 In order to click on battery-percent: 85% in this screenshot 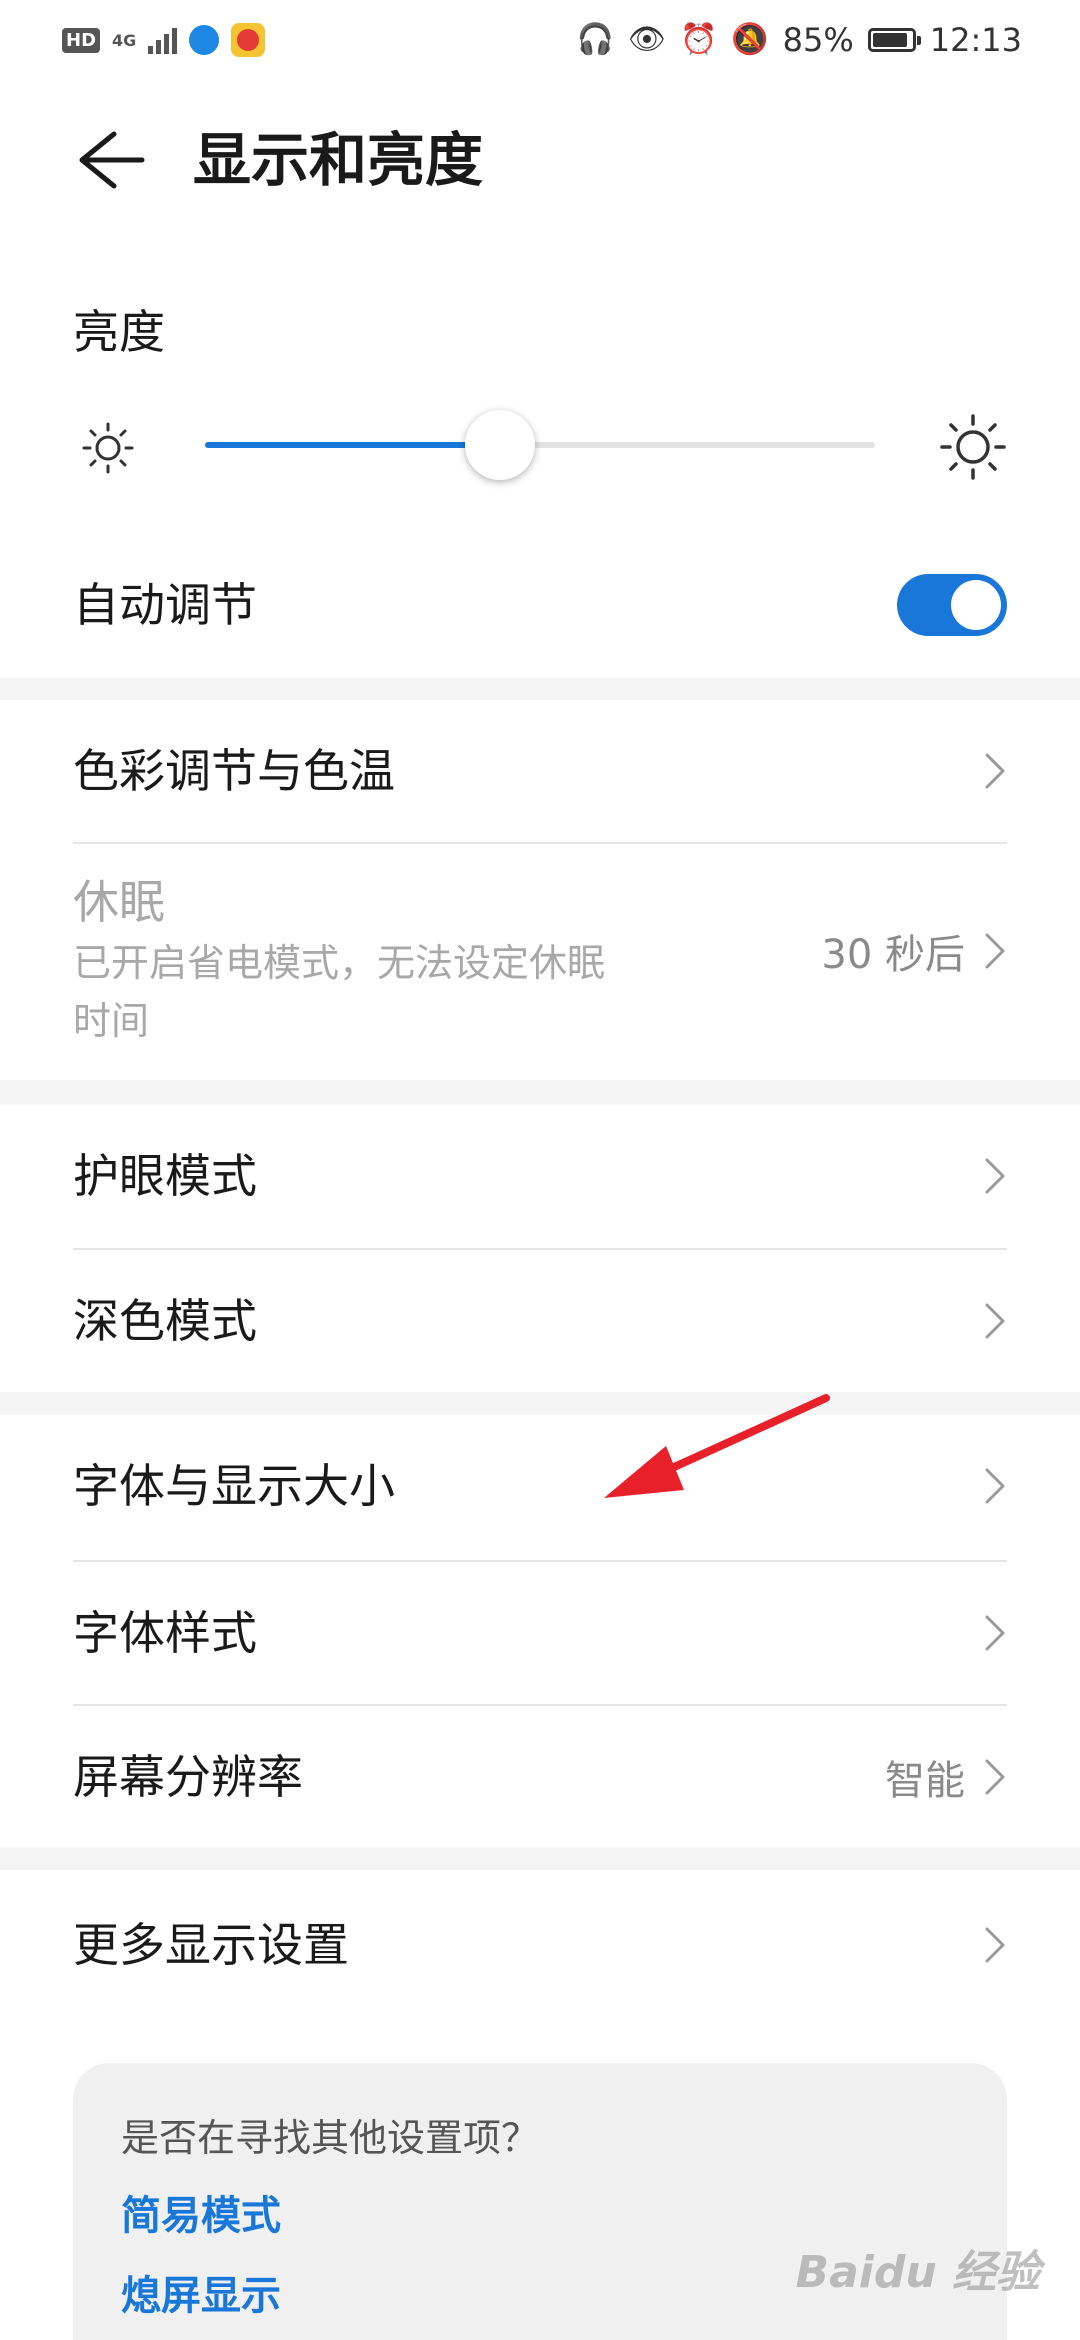, I will do `click(818, 40)`.